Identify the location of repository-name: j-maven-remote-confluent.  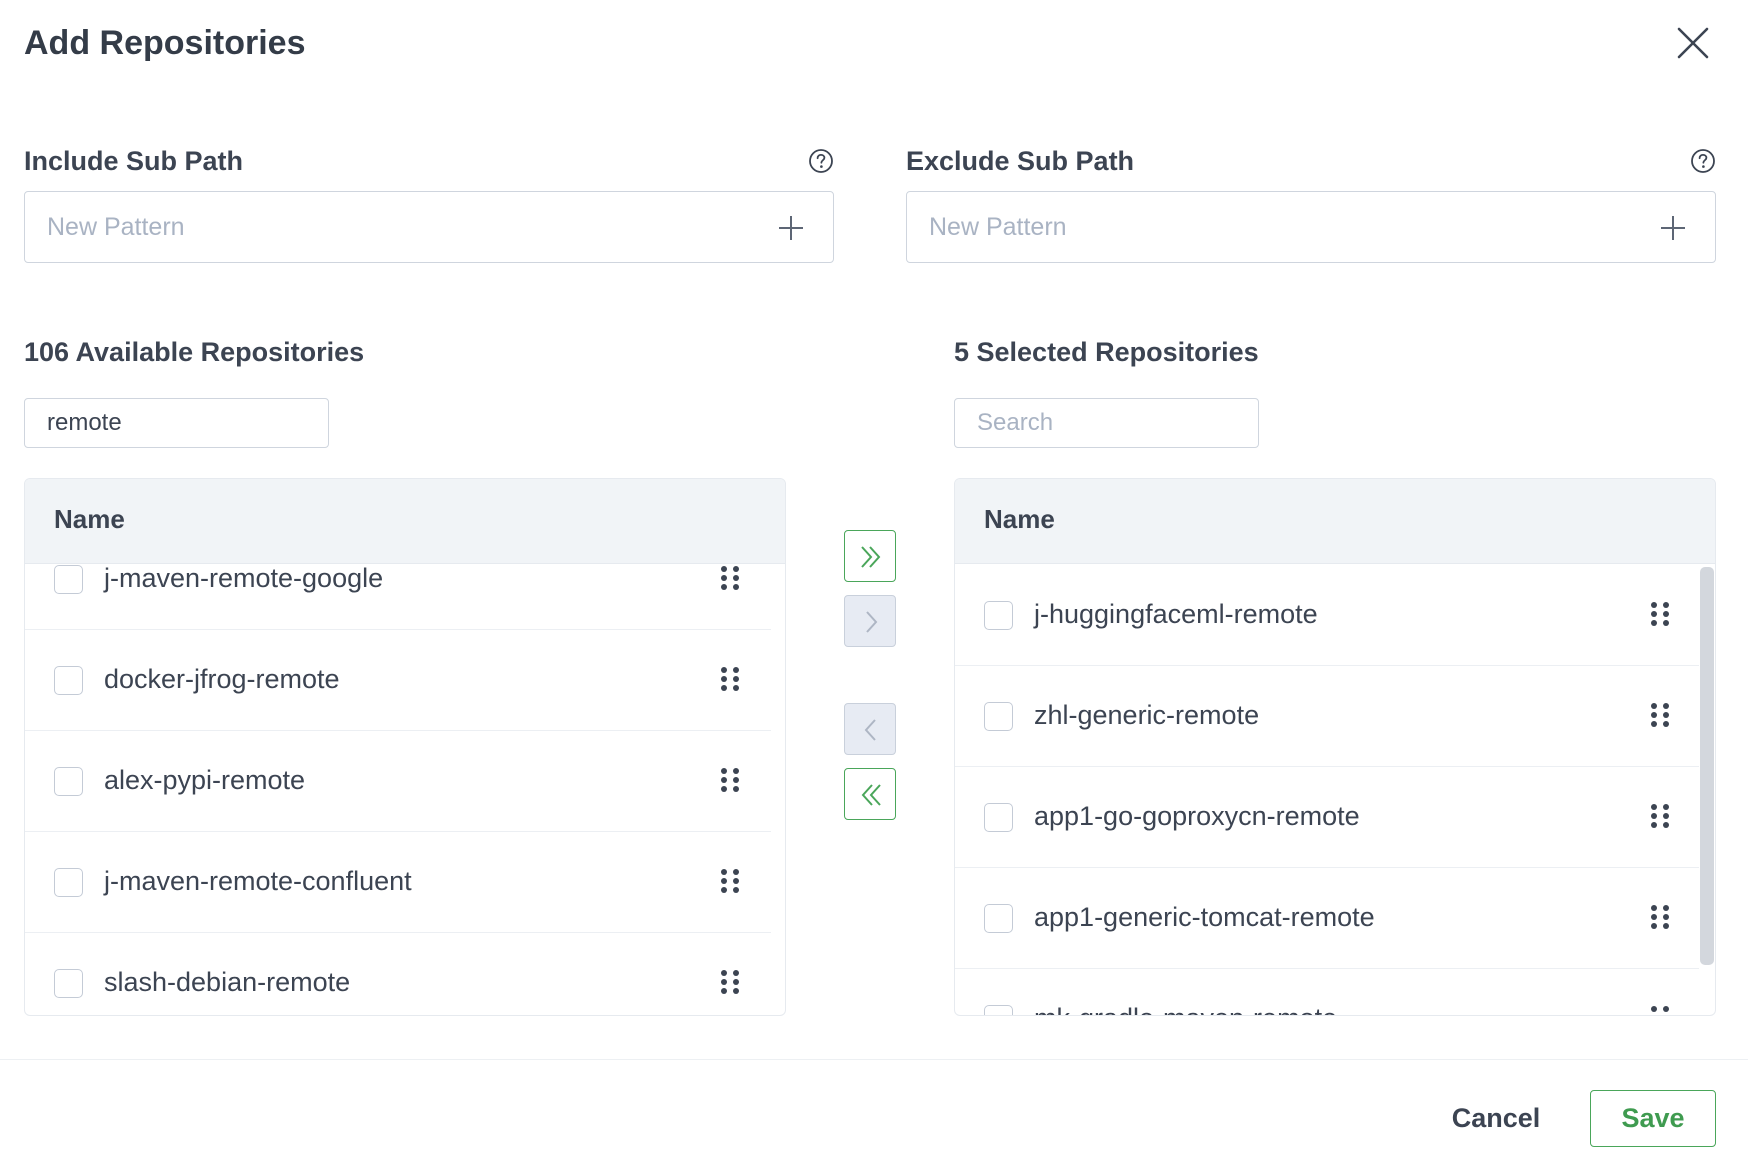
(258, 881).